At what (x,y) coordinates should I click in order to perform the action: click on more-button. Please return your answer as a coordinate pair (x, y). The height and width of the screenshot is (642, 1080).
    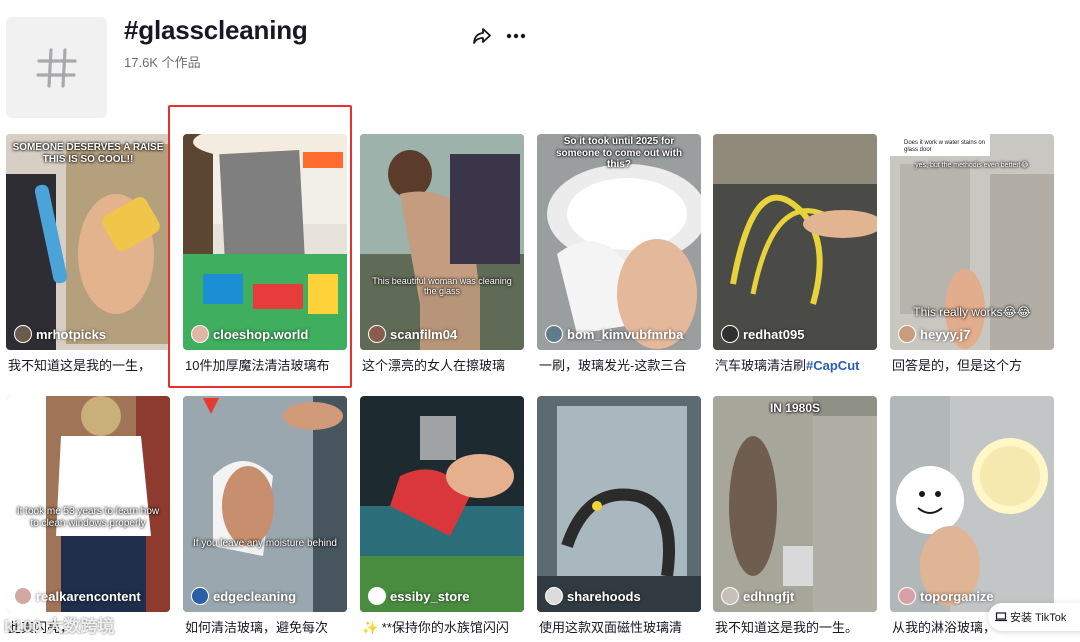
    Looking at the image, I should click on (516, 36).